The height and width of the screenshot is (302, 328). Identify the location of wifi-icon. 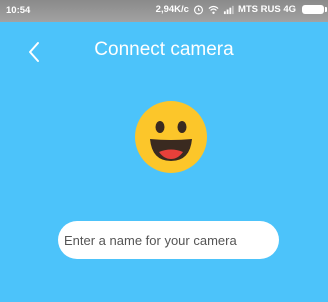
(213, 9).